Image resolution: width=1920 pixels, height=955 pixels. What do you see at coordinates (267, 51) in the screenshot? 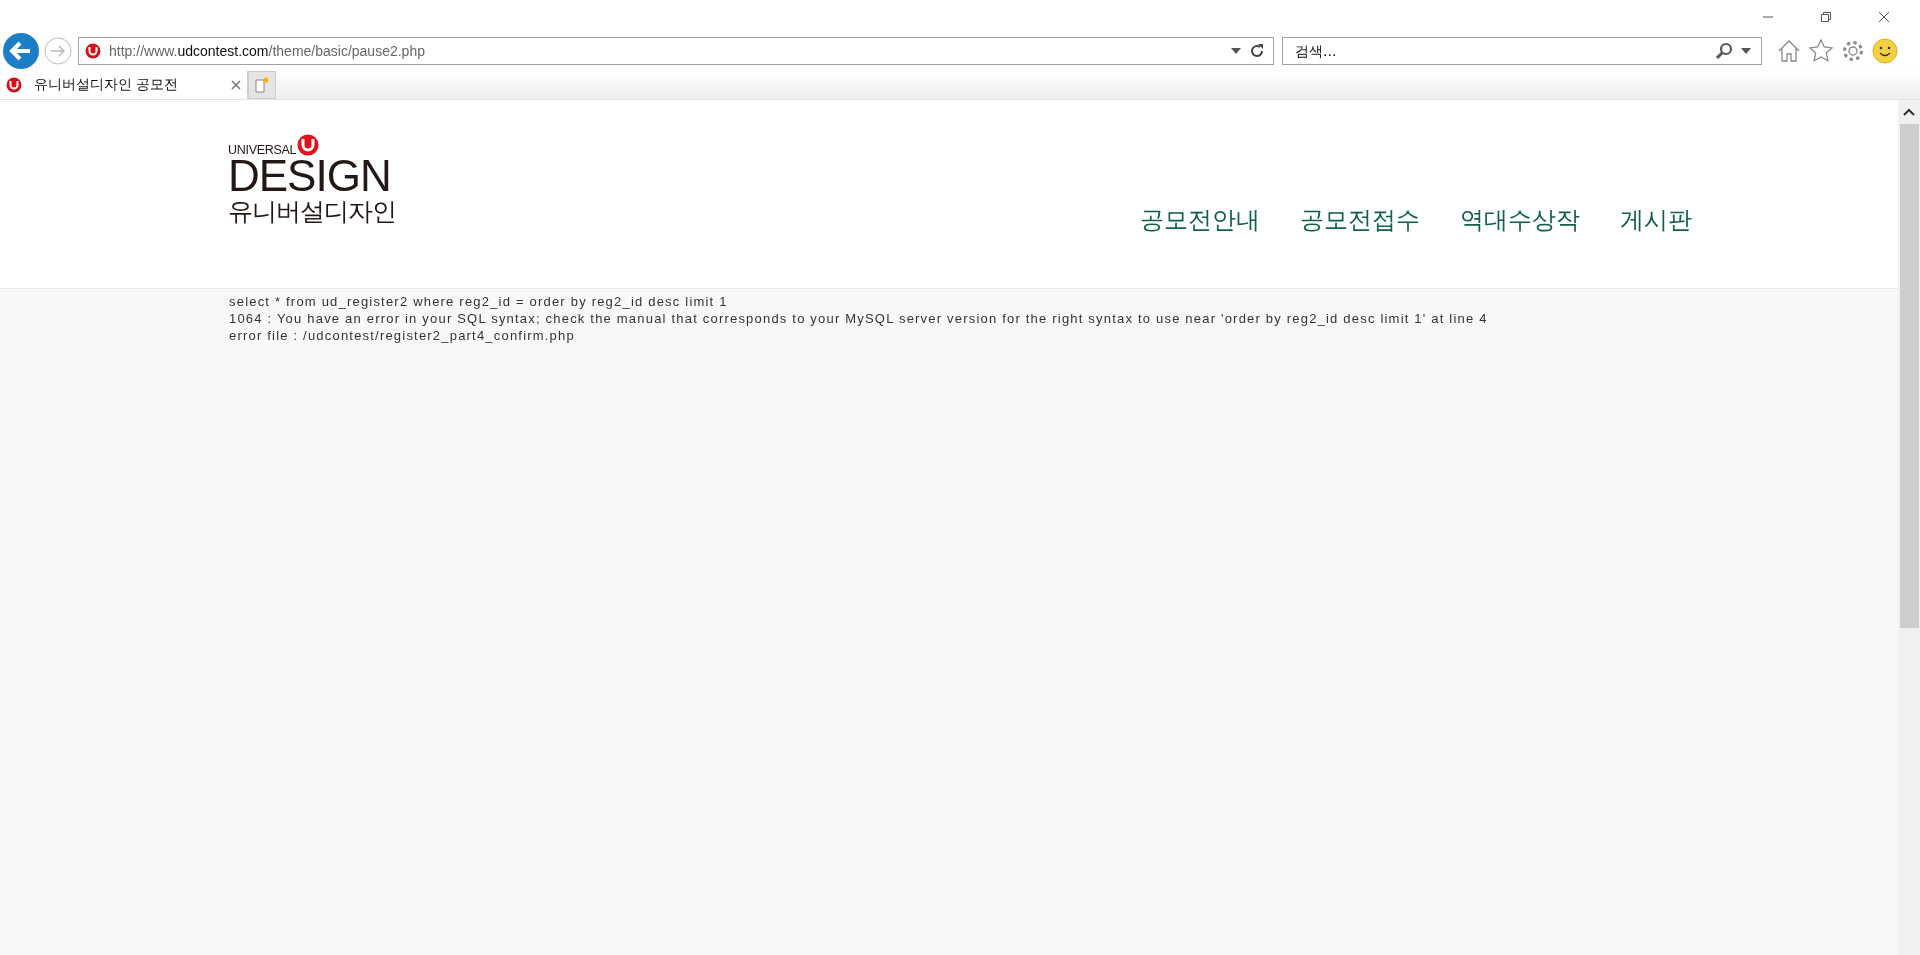
I see `url-text: http://www.udcontest.com/theme/basic/pause2.php` at bounding box center [267, 51].